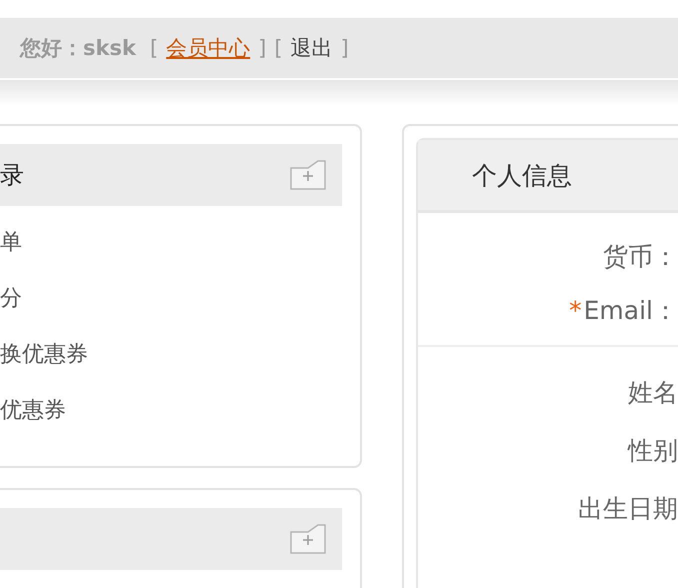  I want to click on required-mark: *, so click(575, 311).